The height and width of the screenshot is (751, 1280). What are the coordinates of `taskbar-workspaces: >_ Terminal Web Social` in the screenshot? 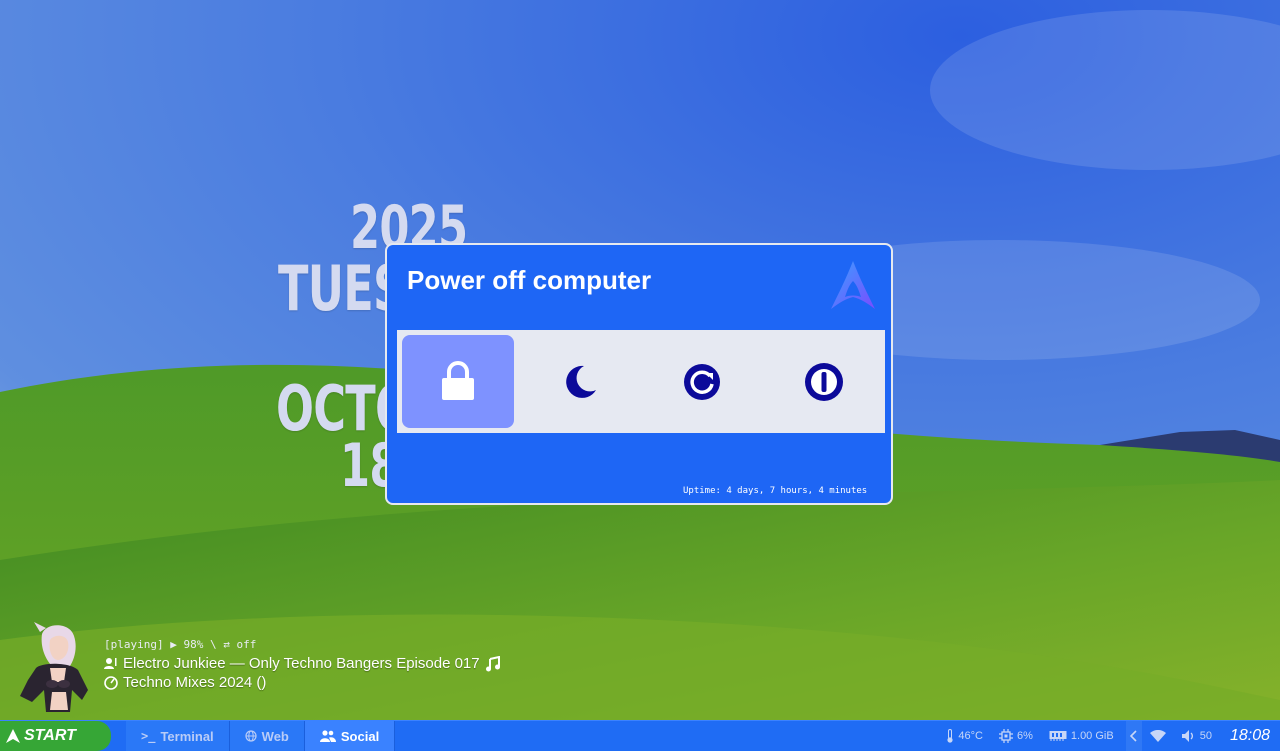 It's located at (261, 736).